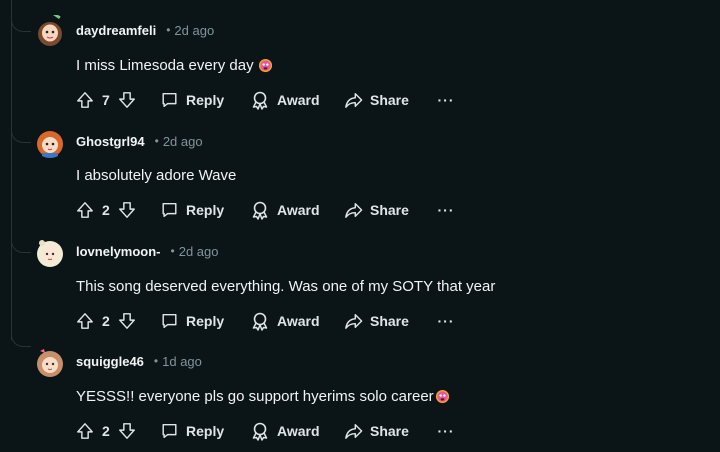 The width and height of the screenshot is (720, 452). I want to click on comment-meta: squiggle46 • 1d ago, so click(139, 361).